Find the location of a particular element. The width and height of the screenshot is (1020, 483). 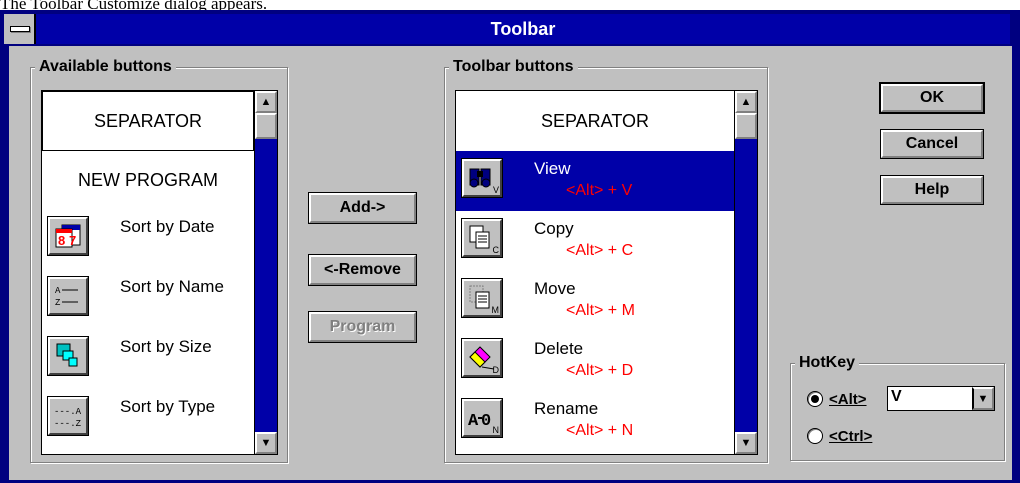

view-label: View is located at coordinates (552, 168).